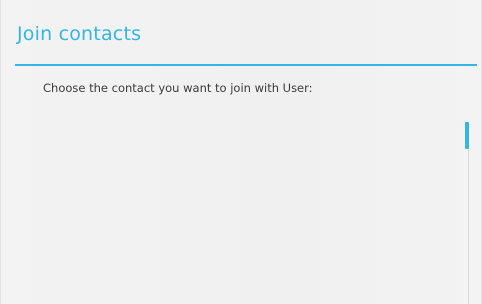 Image resolution: width=482 pixels, height=304 pixels. Describe the element at coordinates (467, 135) in the screenshot. I see `scrollbar-thumb` at that location.